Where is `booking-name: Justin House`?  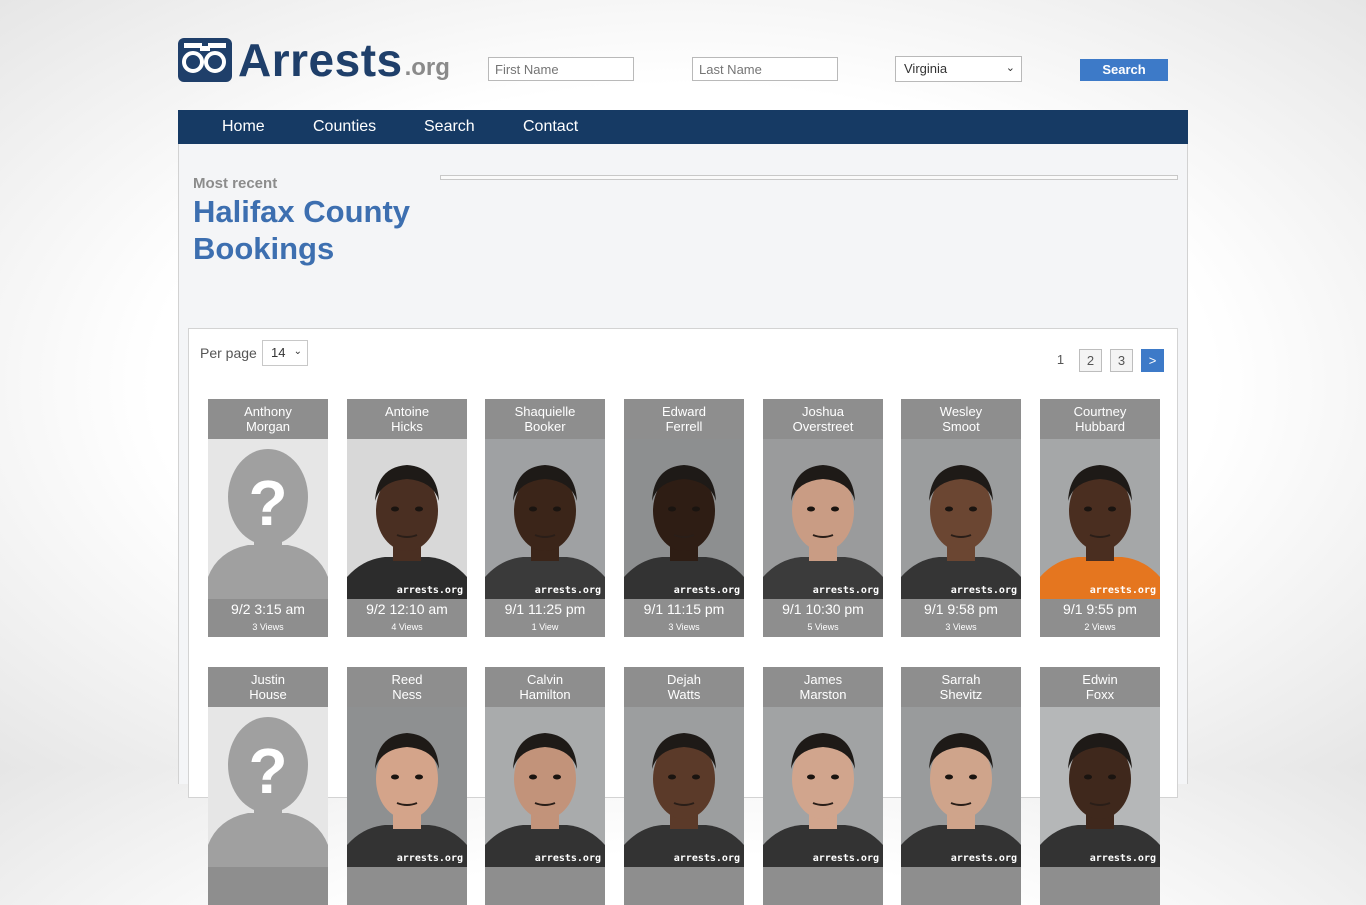
booking-name: Justin House is located at coordinates (268, 687).